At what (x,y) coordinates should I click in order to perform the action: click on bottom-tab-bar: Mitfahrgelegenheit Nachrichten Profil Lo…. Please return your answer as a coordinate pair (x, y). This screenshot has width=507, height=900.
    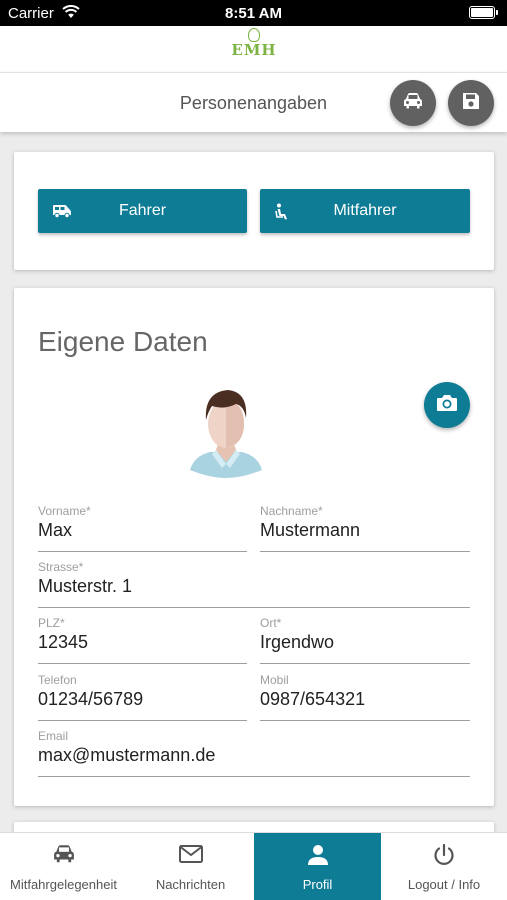
    Looking at the image, I should click on (253, 866).